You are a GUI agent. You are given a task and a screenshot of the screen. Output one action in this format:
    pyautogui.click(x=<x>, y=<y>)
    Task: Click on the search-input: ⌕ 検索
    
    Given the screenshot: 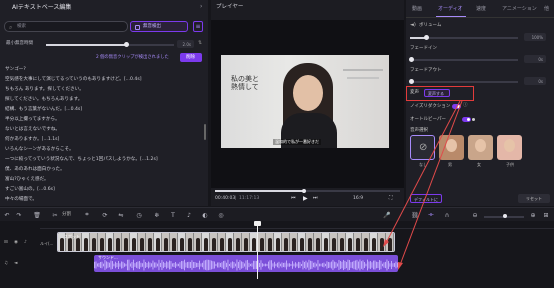 What is the action you would take?
    pyautogui.click(x=66, y=26)
    